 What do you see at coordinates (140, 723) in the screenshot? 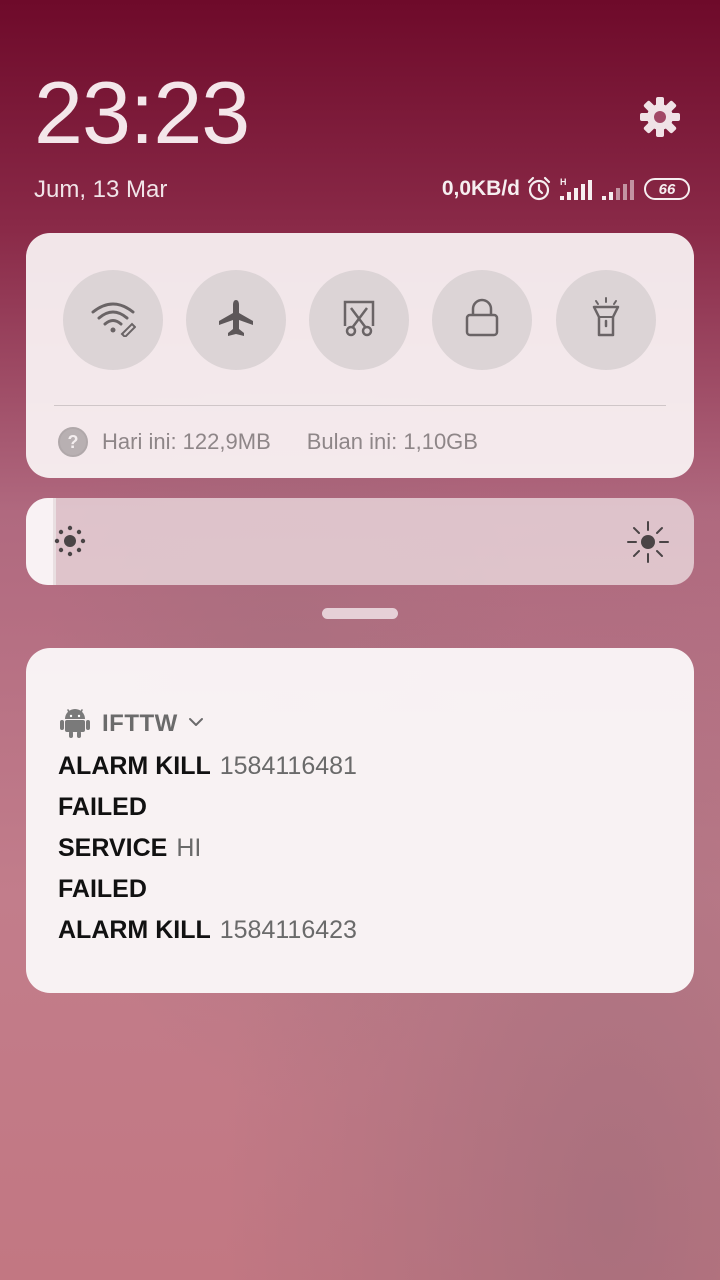
I see `app-name: IFTTW` at bounding box center [140, 723].